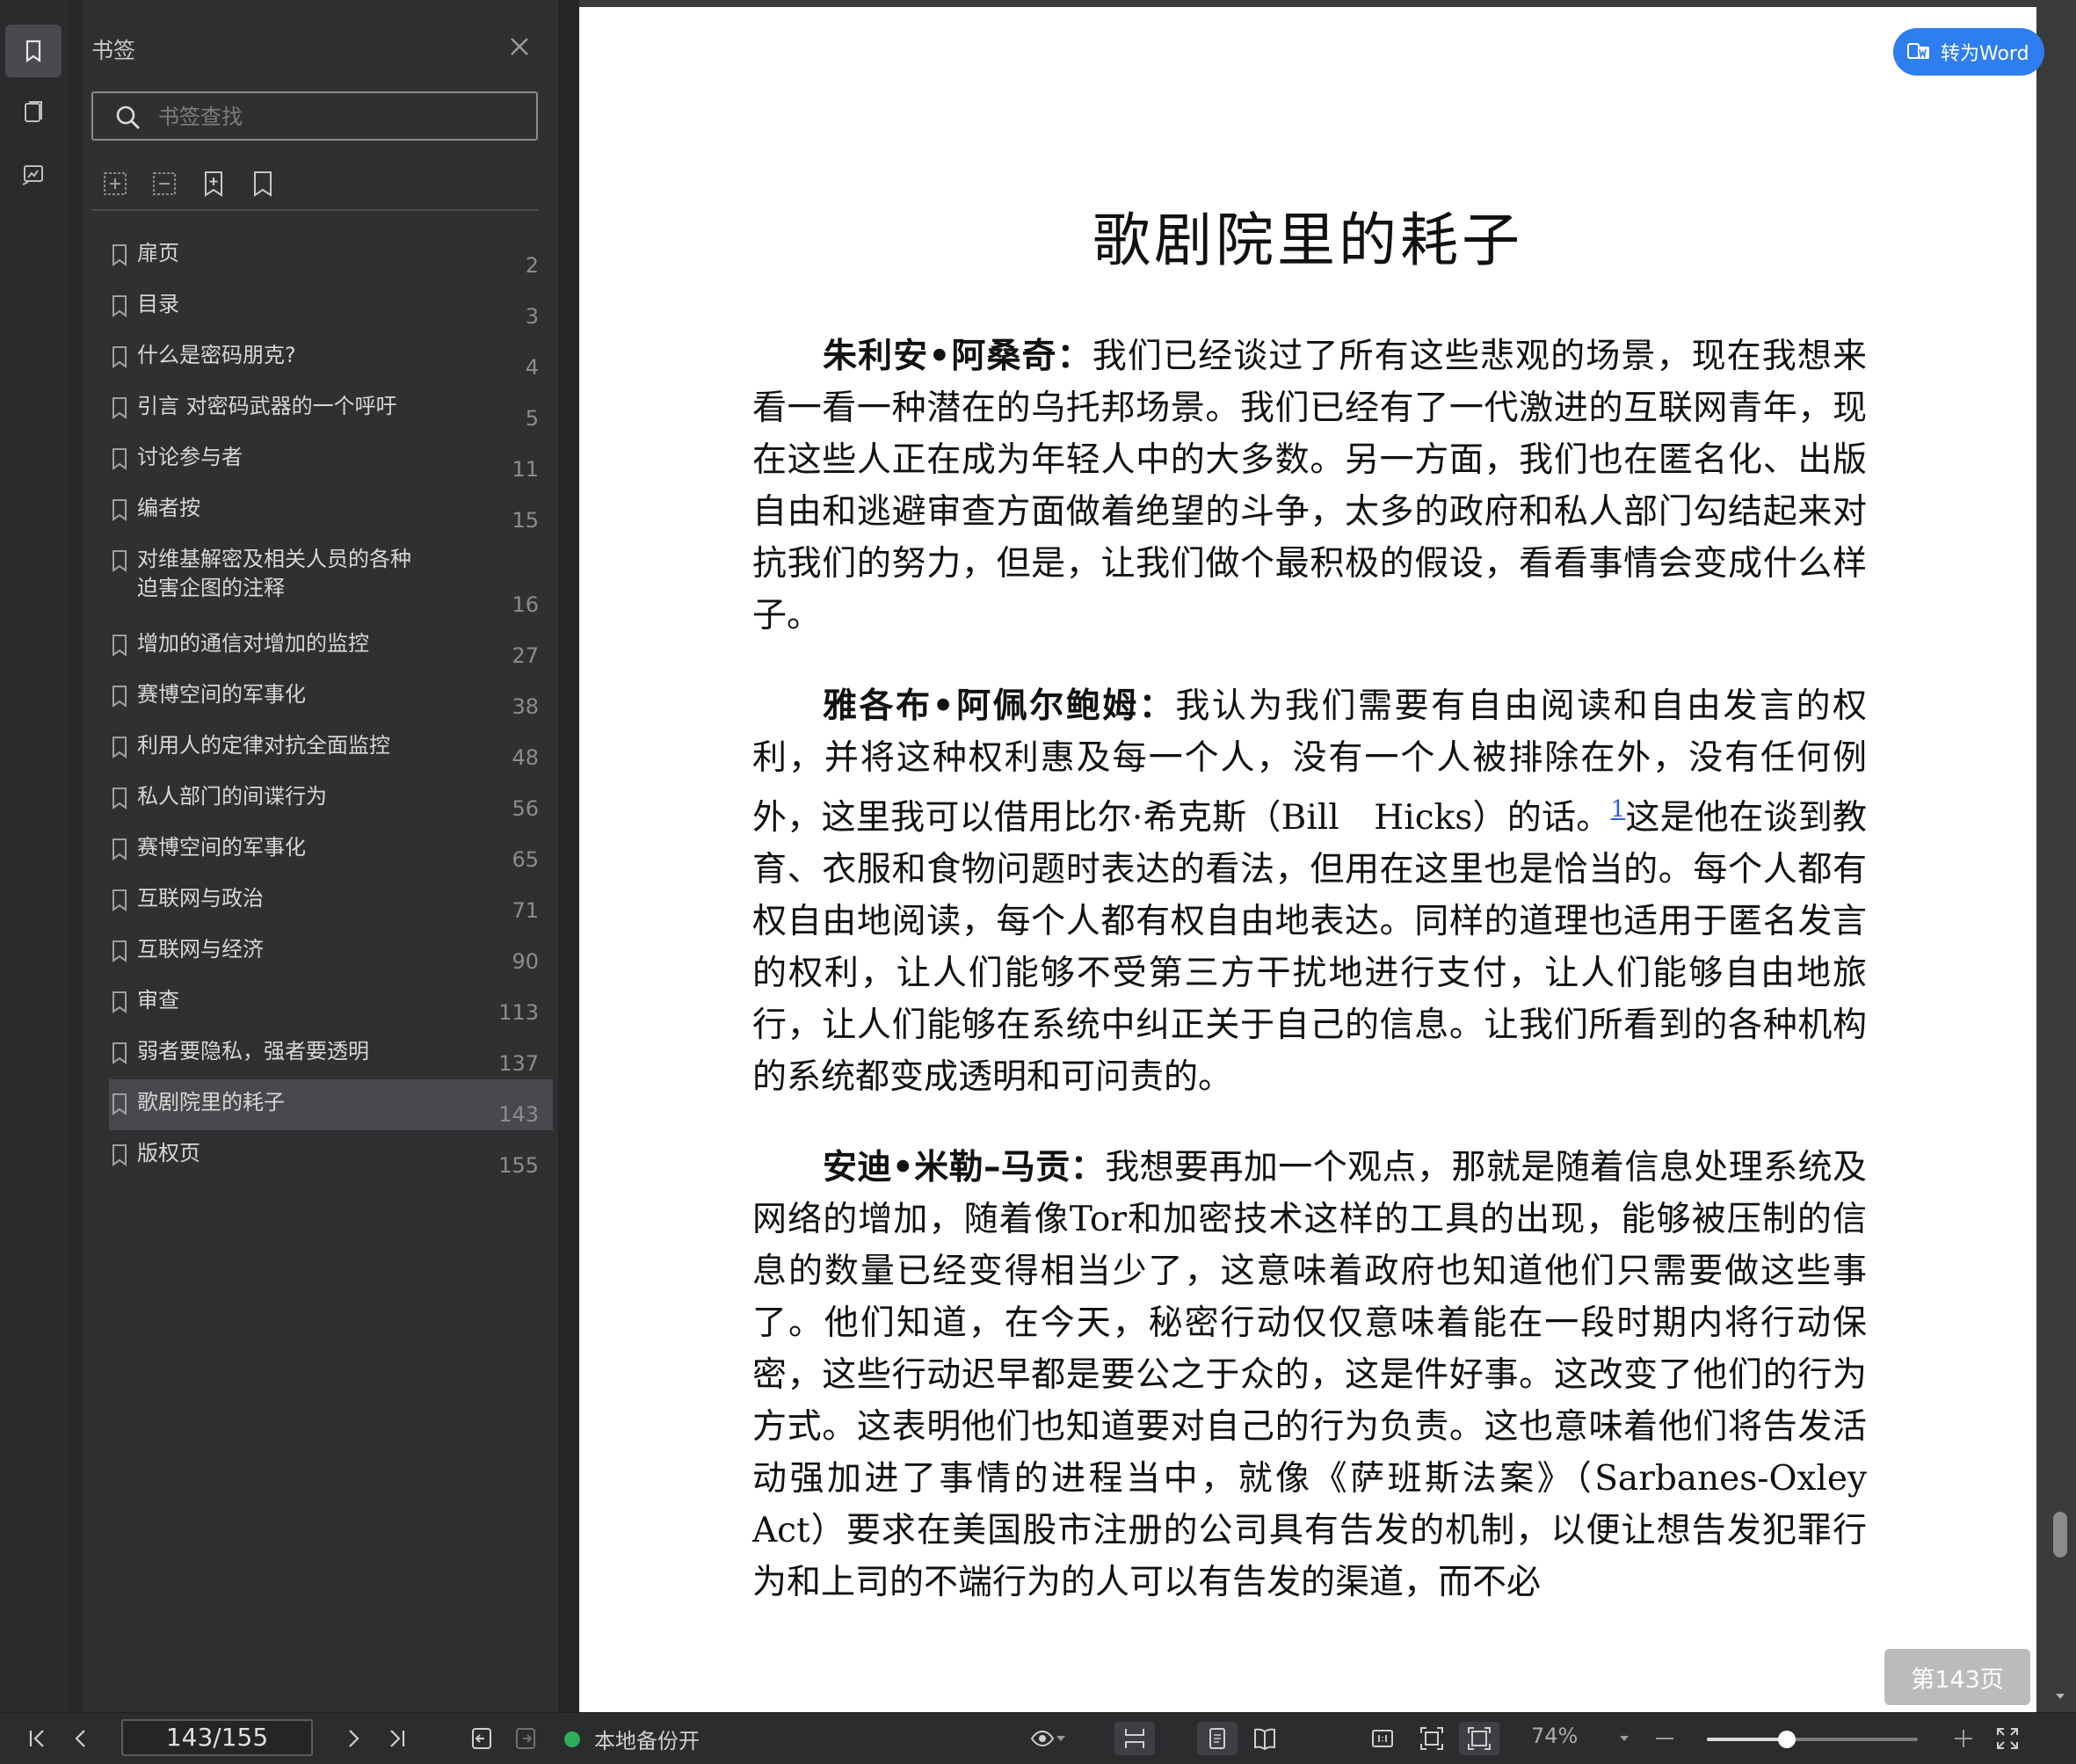 The height and width of the screenshot is (1764, 2076). I want to click on fit-width-button, so click(1479, 1738).